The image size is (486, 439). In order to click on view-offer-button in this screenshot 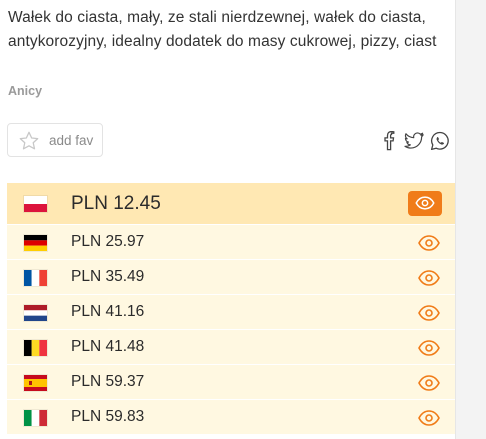, I will do `click(425, 203)`.